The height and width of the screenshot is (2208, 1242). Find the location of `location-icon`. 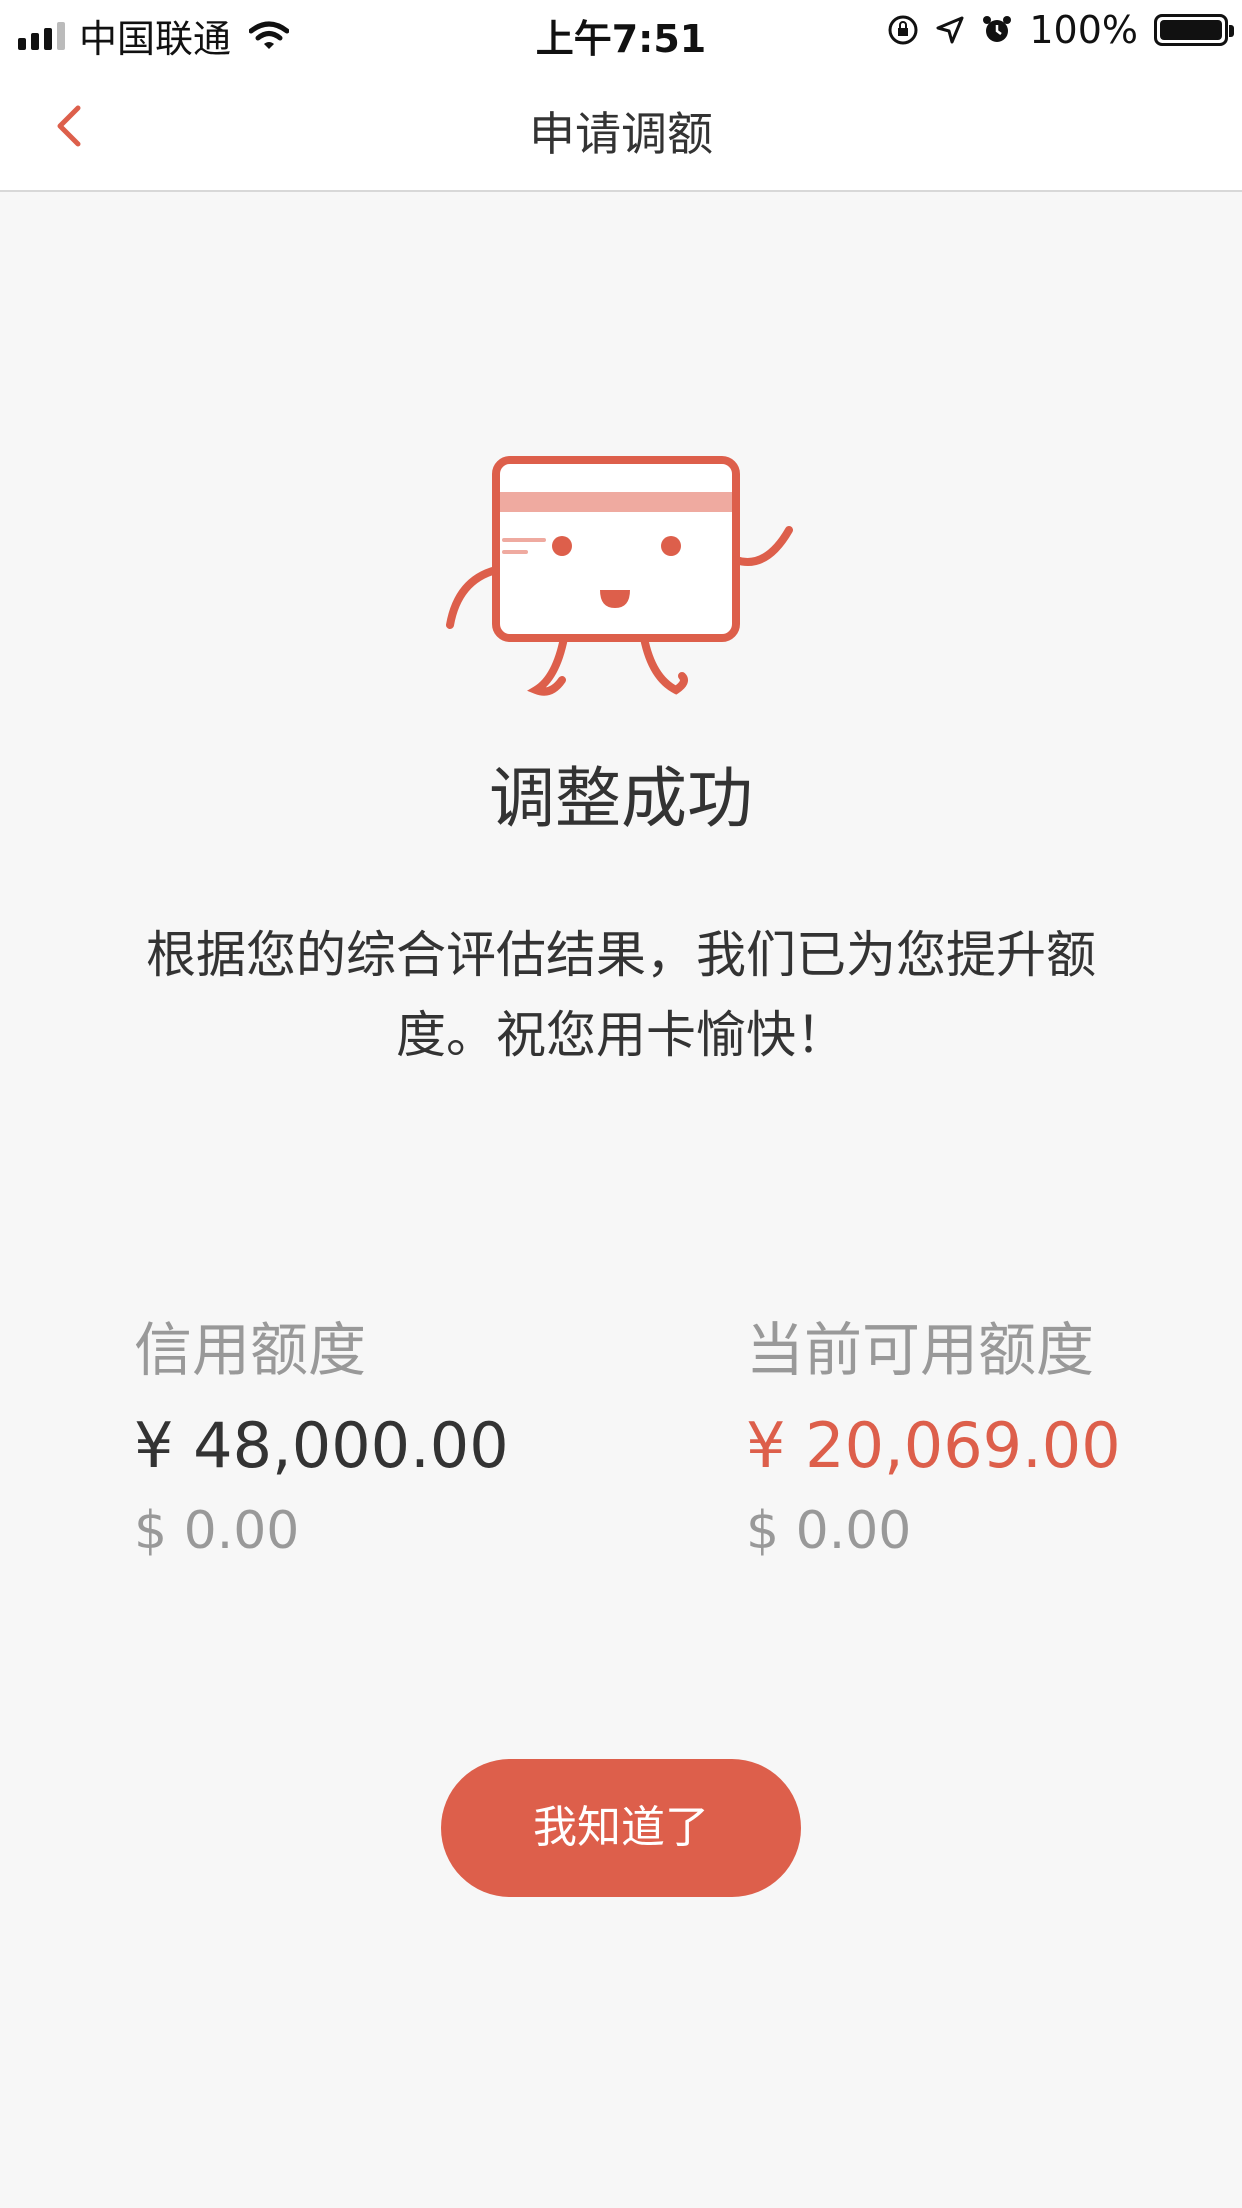

location-icon is located at coordinates (950, 30).